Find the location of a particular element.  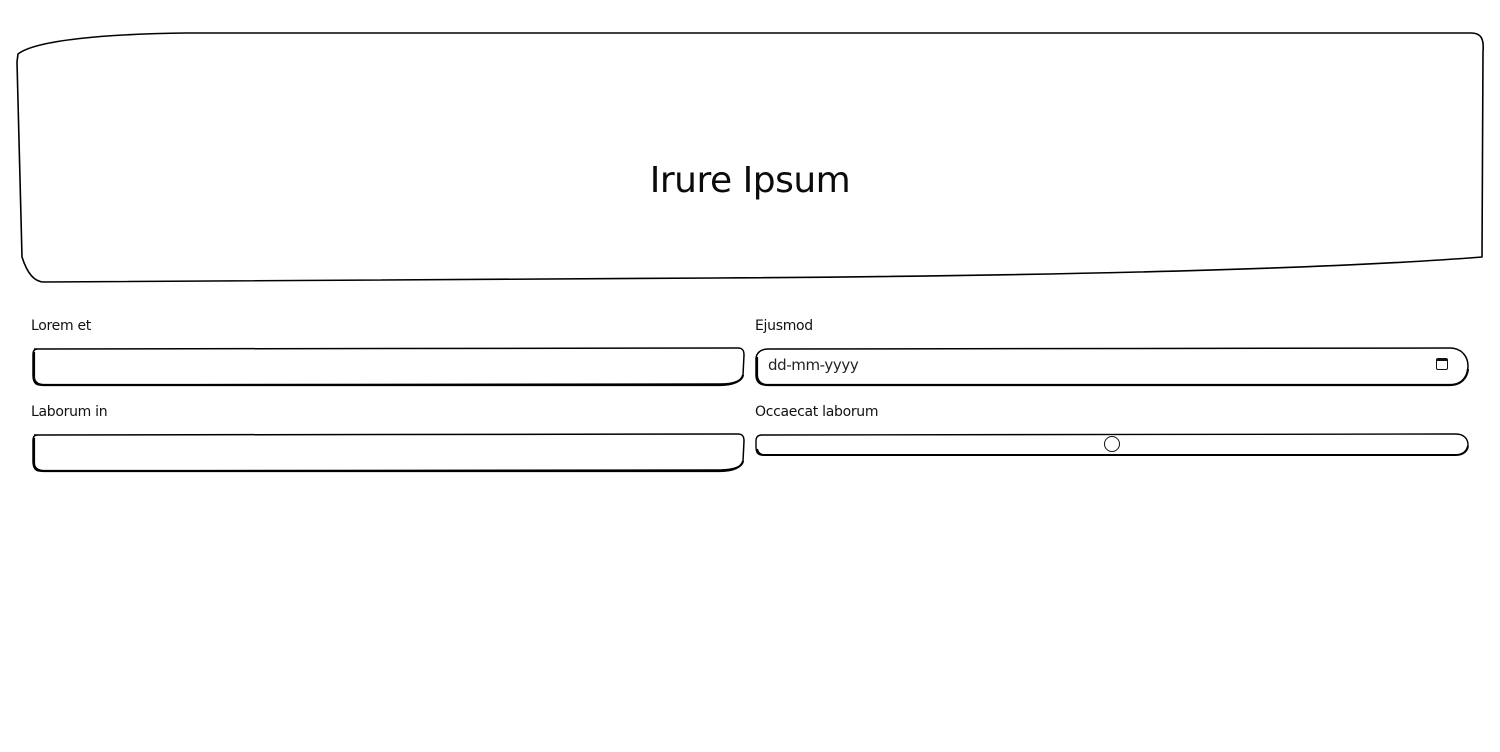

occaecat-laborum-slider is located at coordinates (1112, 445).